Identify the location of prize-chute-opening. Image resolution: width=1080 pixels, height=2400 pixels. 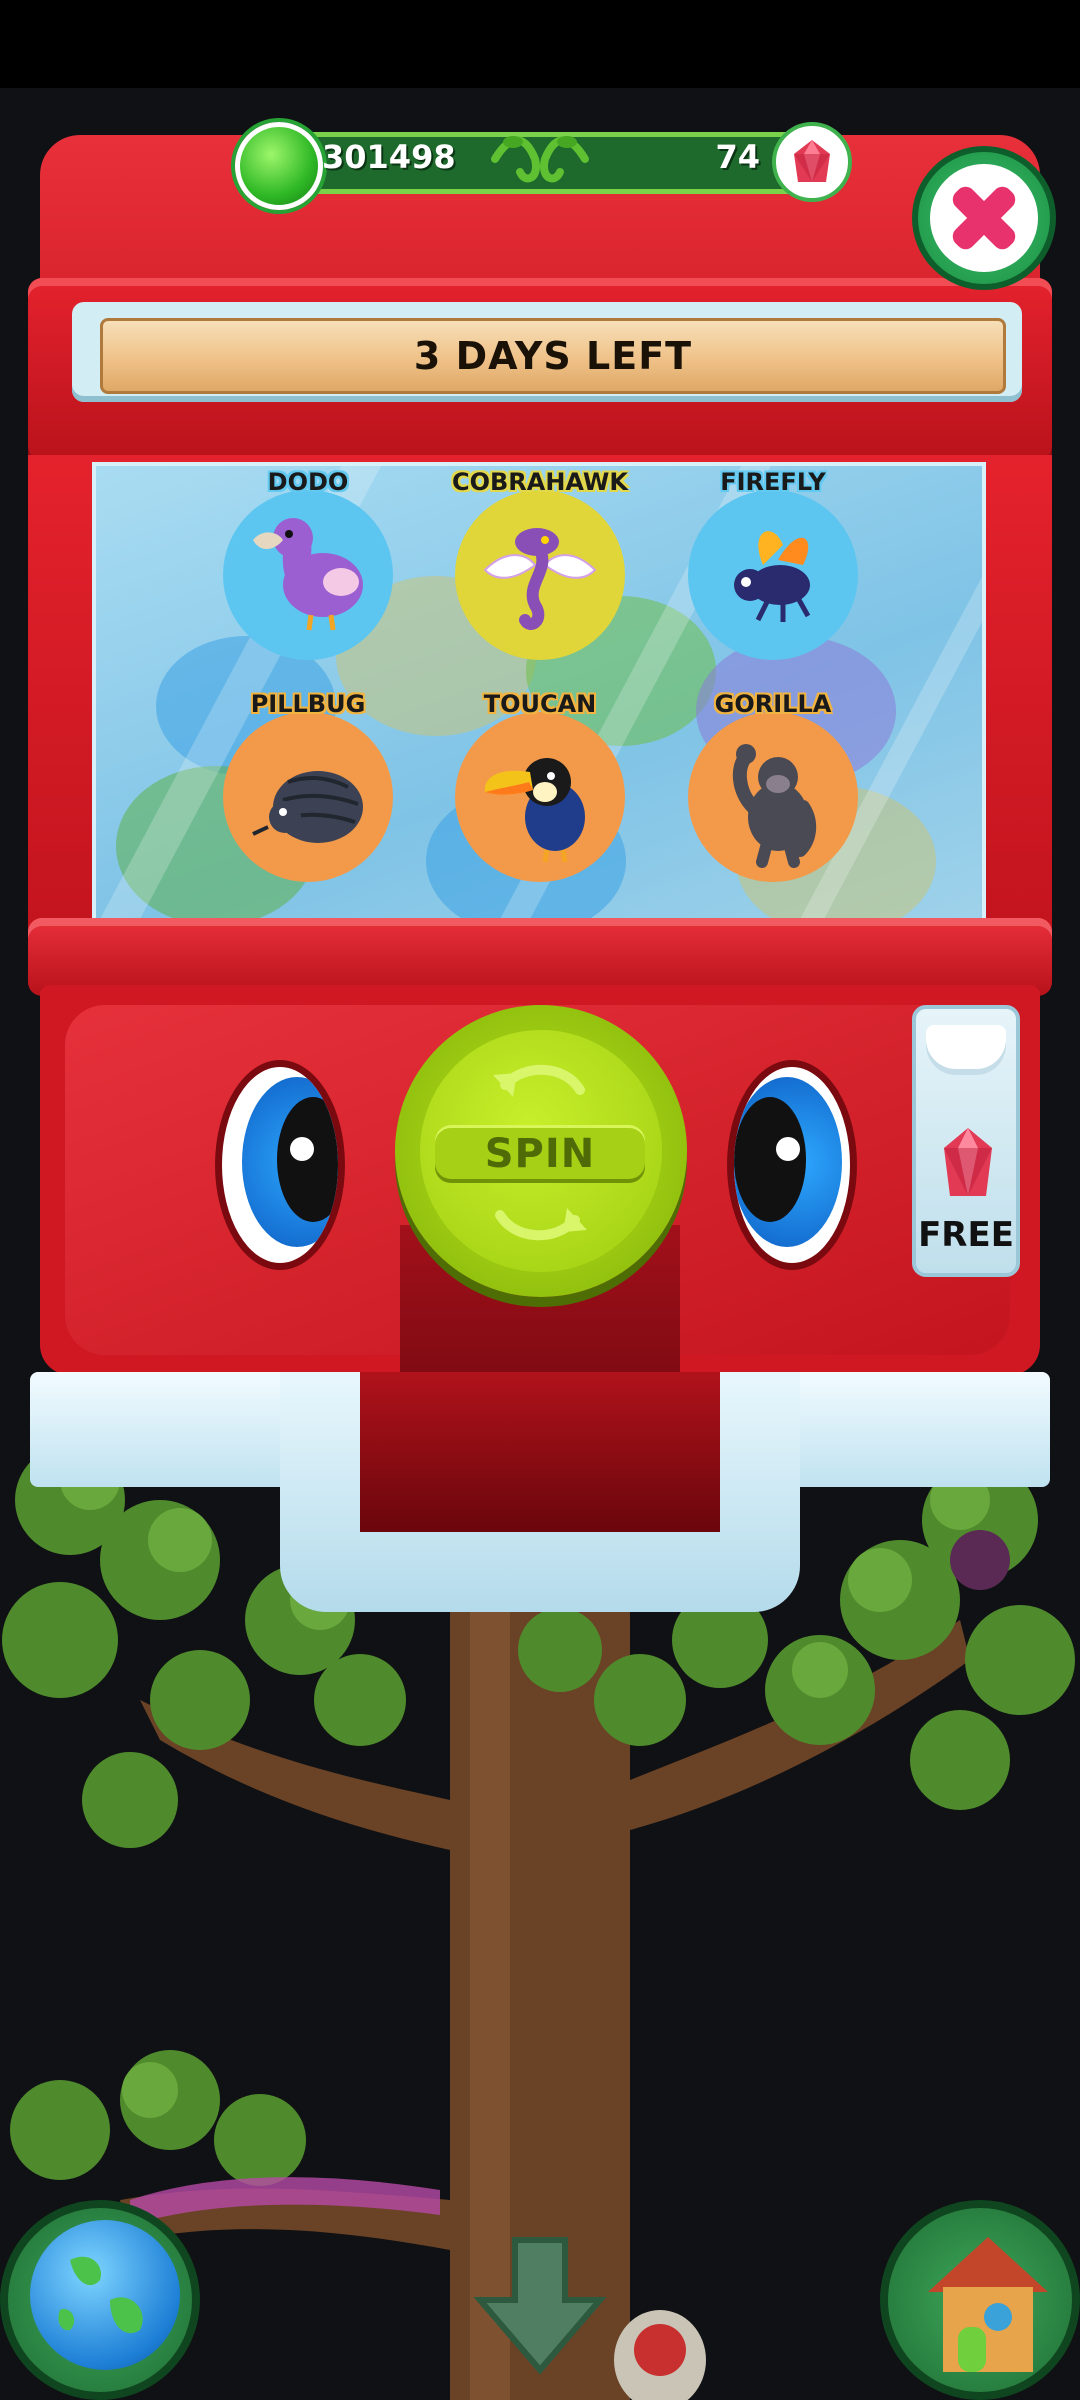
(540, 1452).